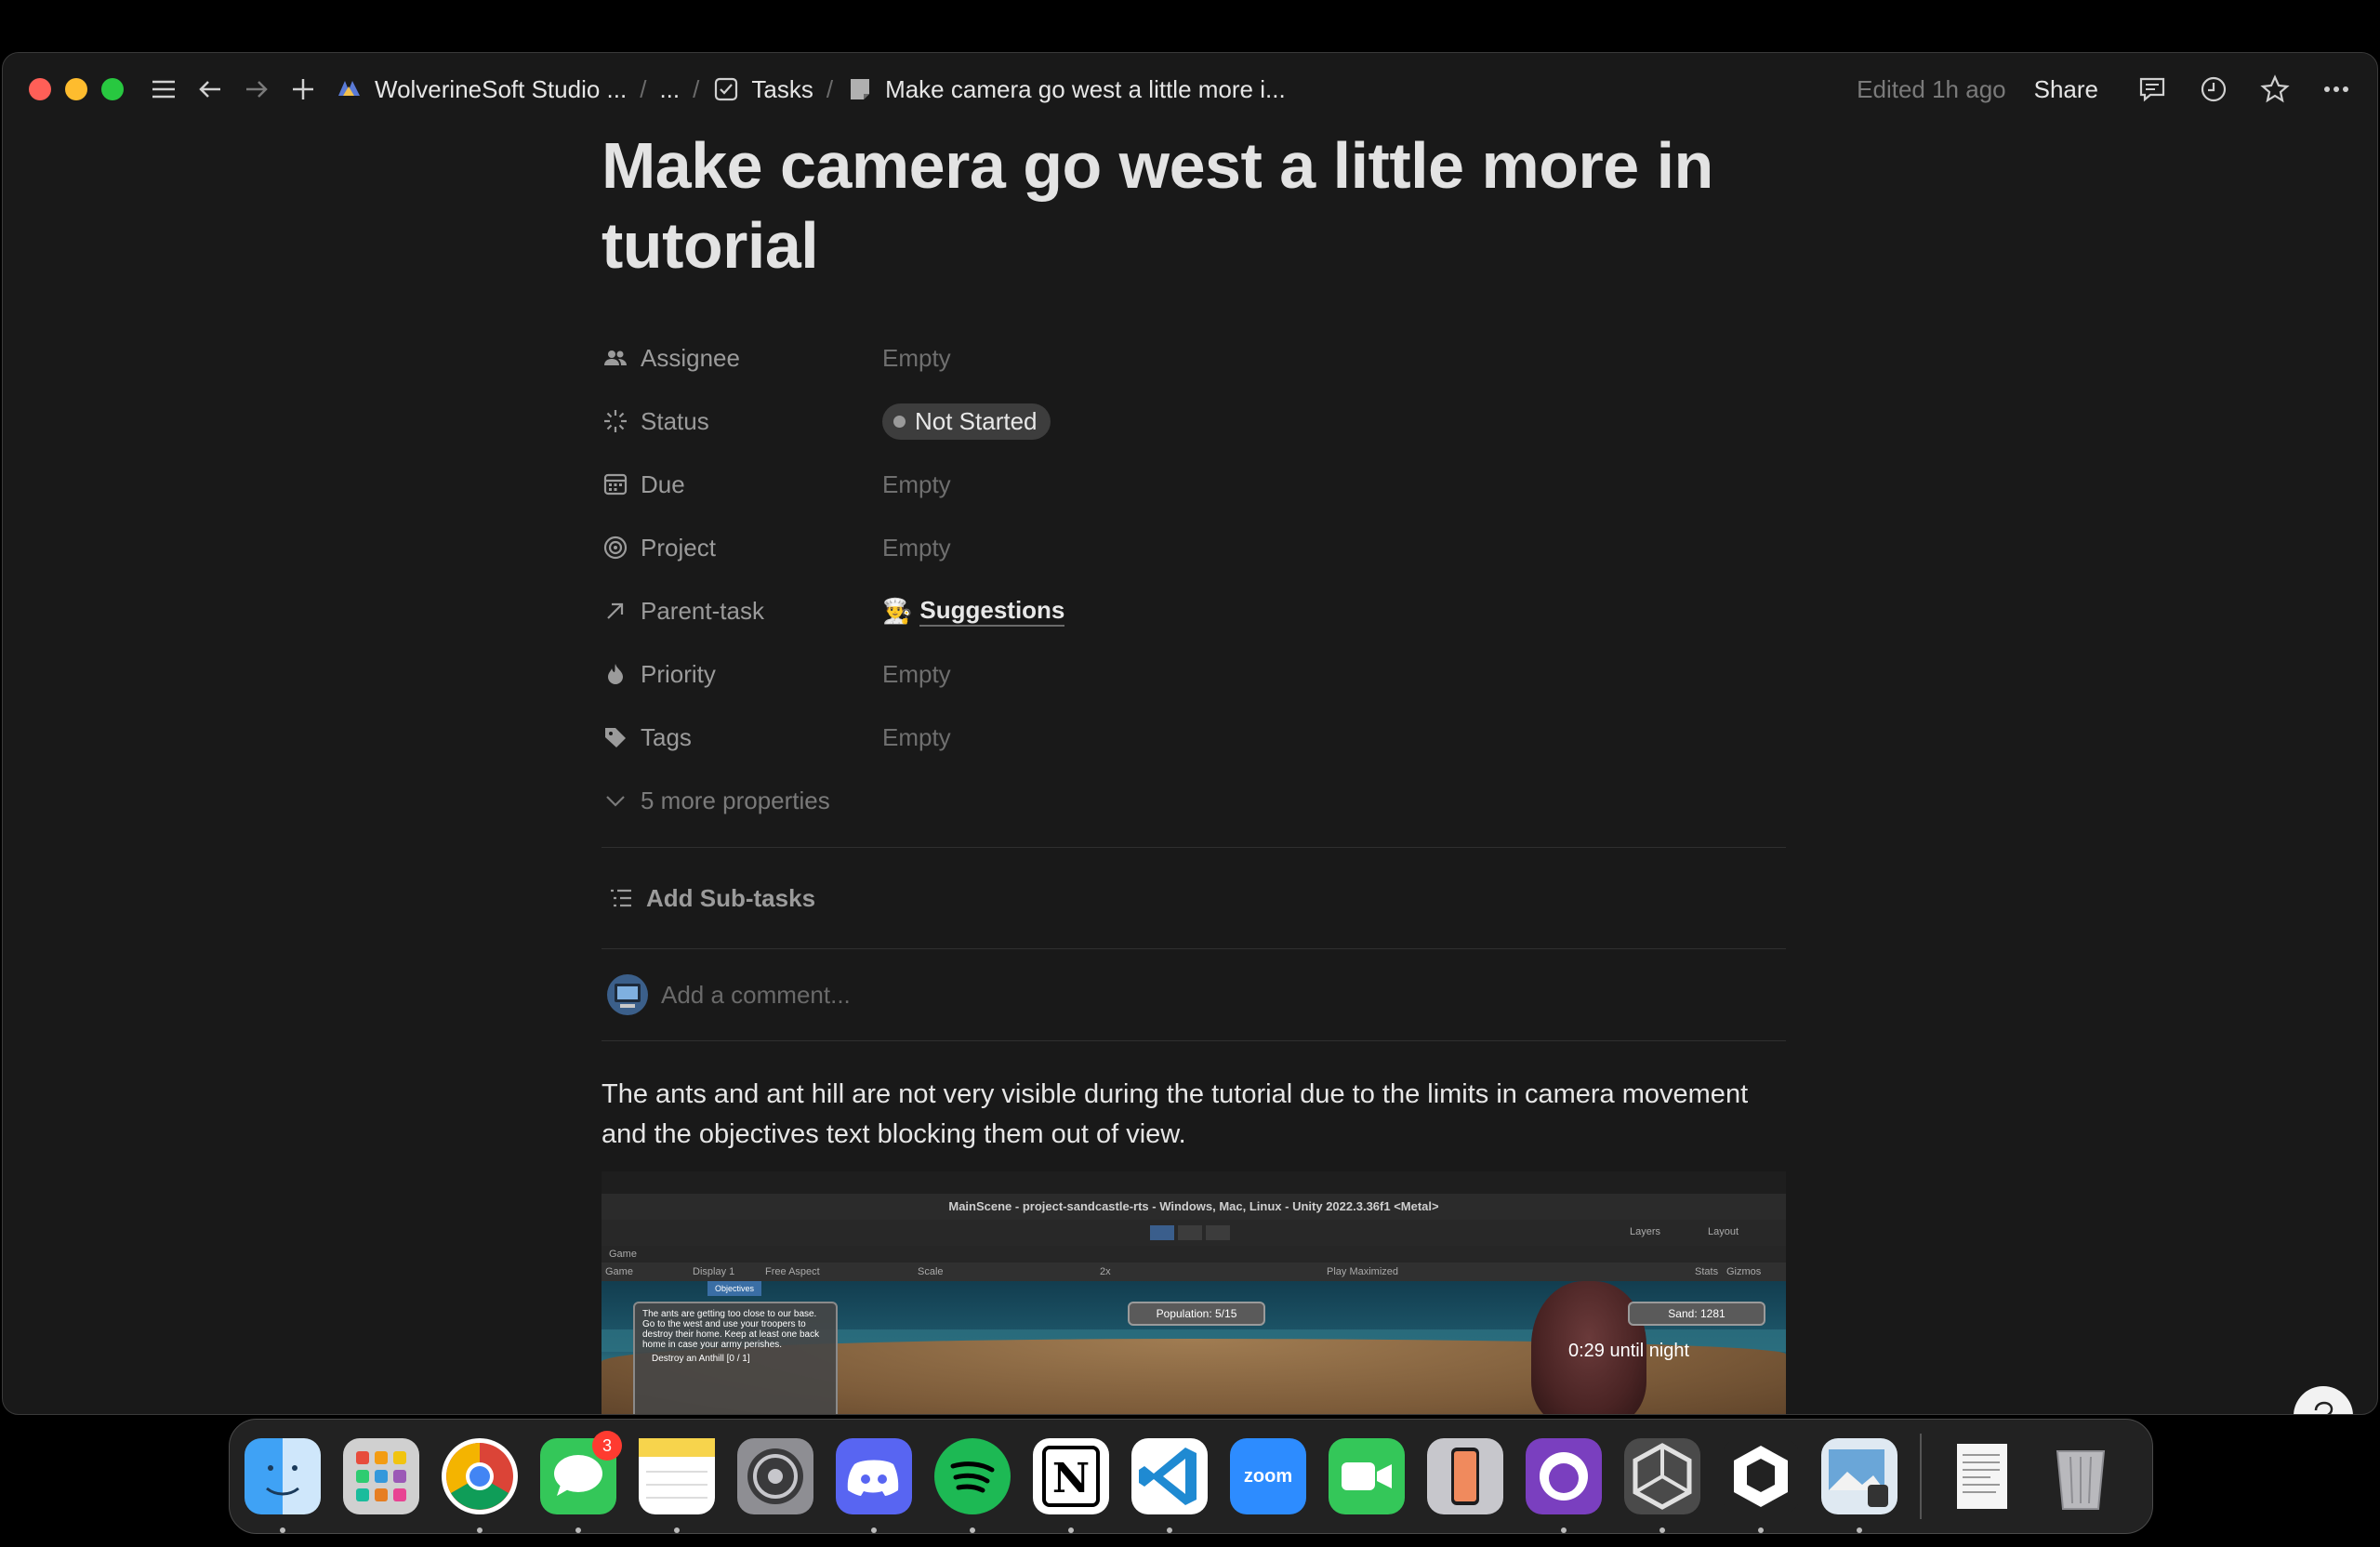 This screenshot has width=2380, height=1547. What do you see at coordinates (731, 897) in the screenshot?
I see `add-subtasks-label: Add Sub-tasks` at bounding box center [731, 897].